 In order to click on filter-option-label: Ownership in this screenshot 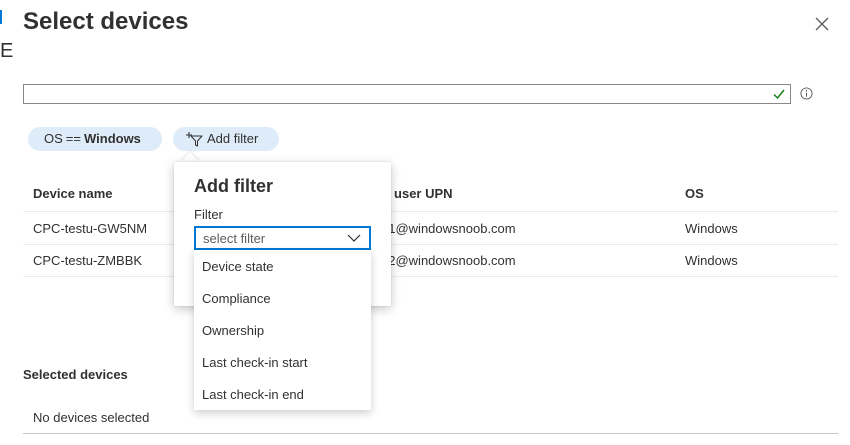, I will do `click(233, 330)`.